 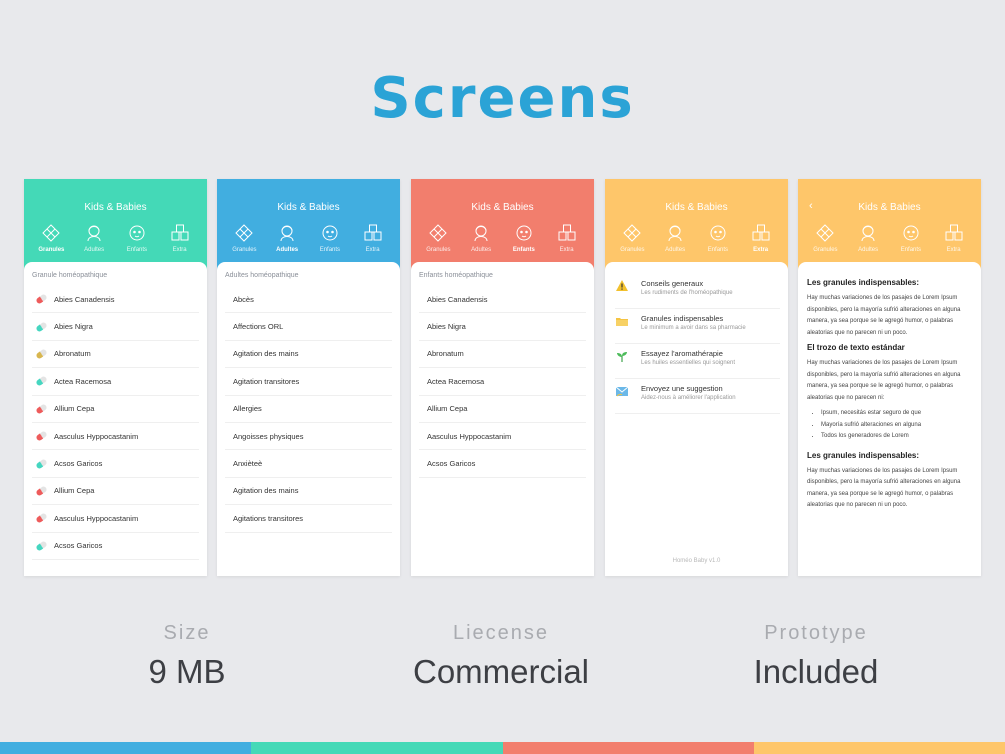 What do you see at coordinates (718, 250) in the screenshot?
I see `tab-label: Enfants` at bounding box center [718, 250].